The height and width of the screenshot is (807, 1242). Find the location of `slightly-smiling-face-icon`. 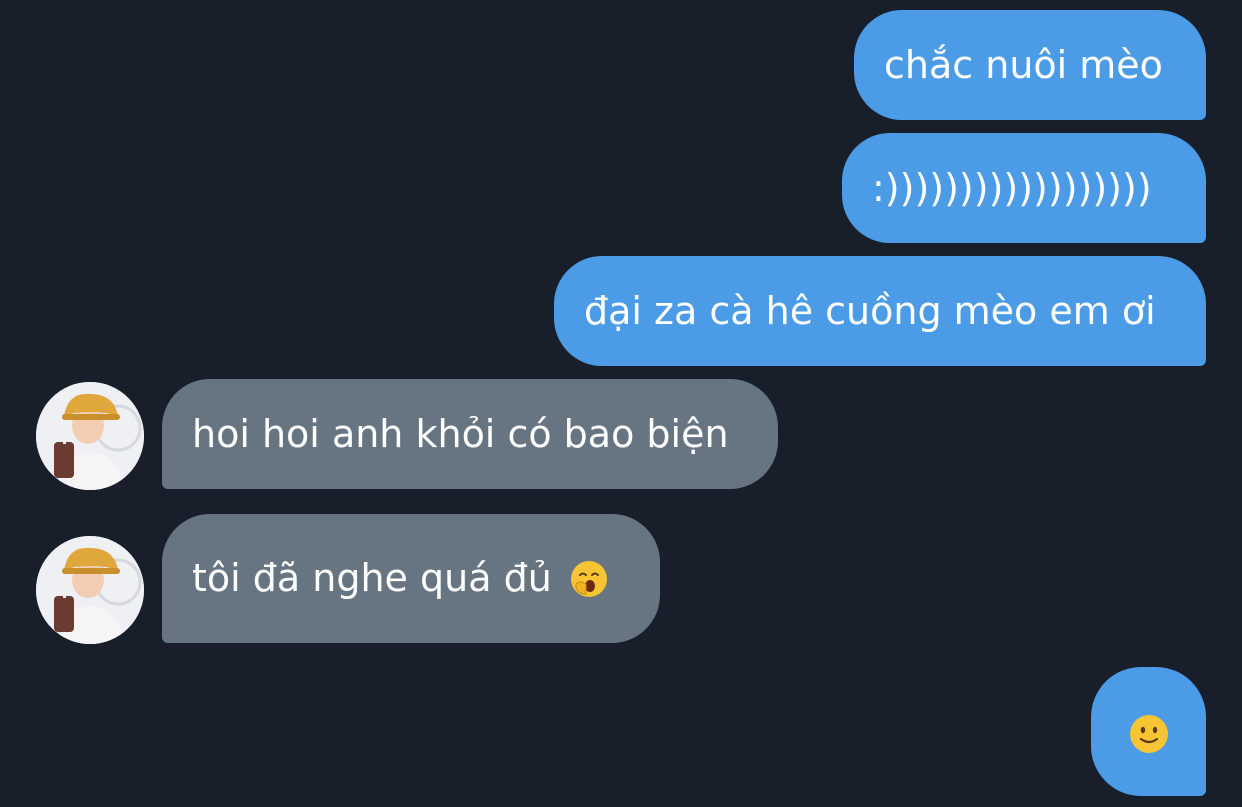

slightly-smiling-face-icon is located at coordinates (1148, 733).